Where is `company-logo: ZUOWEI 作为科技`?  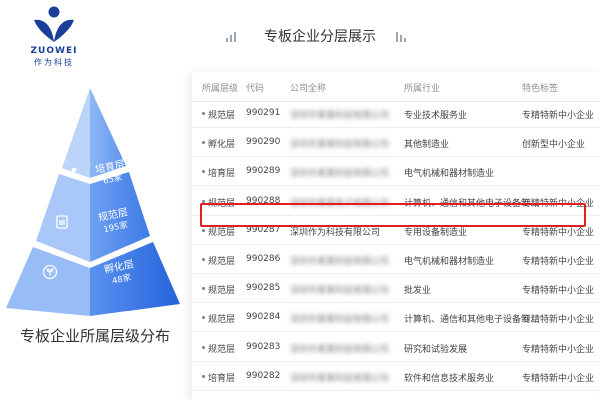 company-logo: ZUOWEI 作为科技 is located at coordinates (54, 37).